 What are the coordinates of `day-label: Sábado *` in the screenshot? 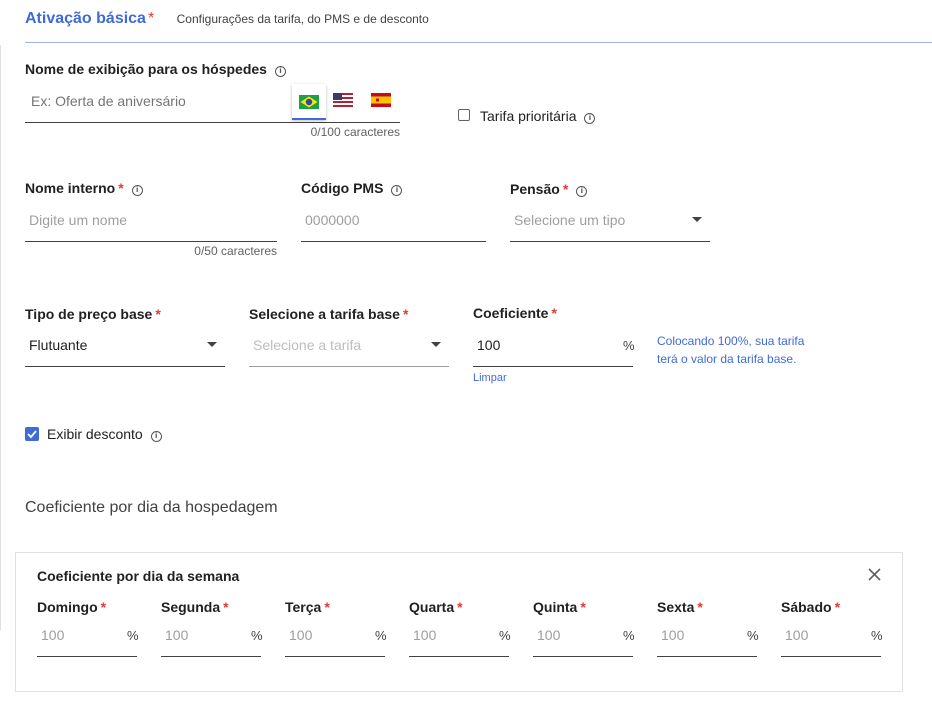 It's located at (811, 607).